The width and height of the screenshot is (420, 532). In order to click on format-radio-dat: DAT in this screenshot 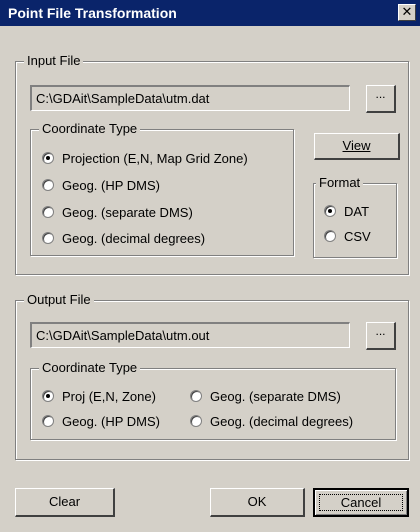, I will do `click(346, 211)`.